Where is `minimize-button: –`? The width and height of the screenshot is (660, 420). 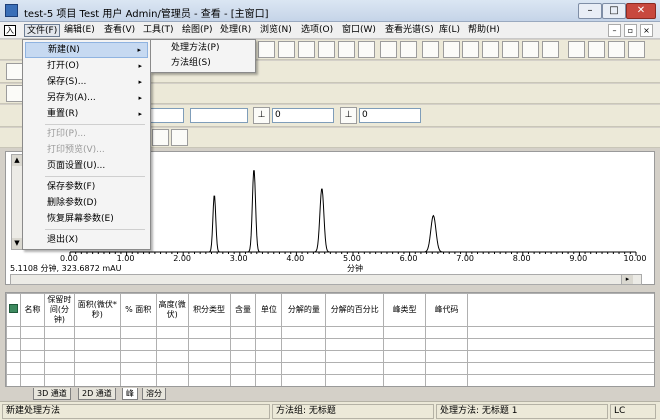 minimize-button: – is located at coordinates (590, 11).